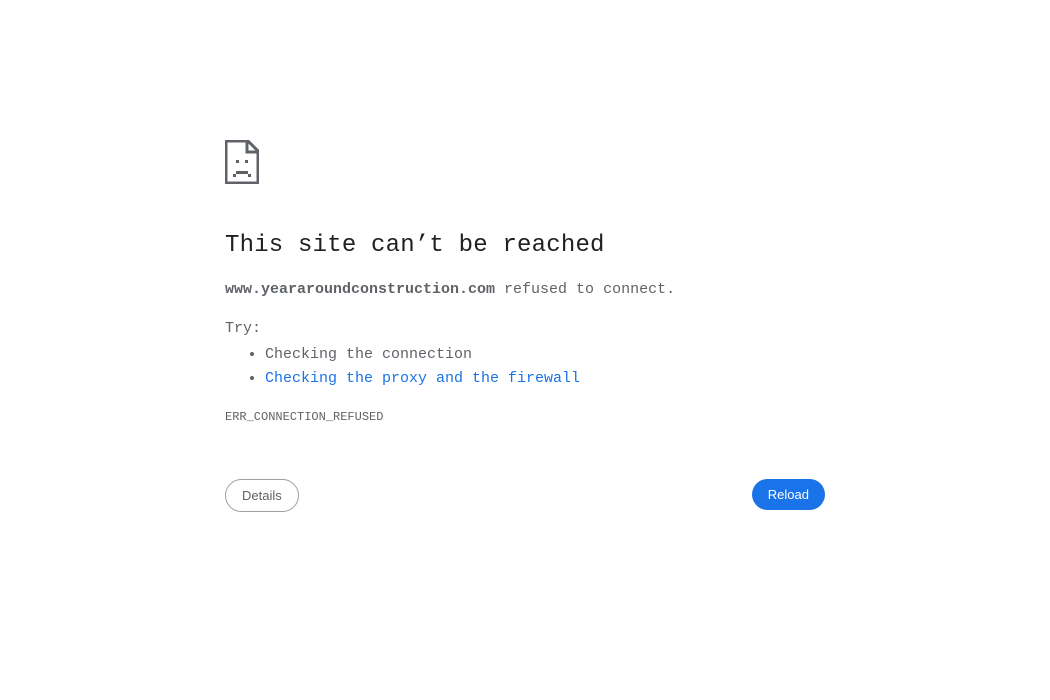 Image resolution: width=1050 pixels, height=700 pixels. I want to click on error-host: www.yeararoundconstruction.com, so click(360, 289).